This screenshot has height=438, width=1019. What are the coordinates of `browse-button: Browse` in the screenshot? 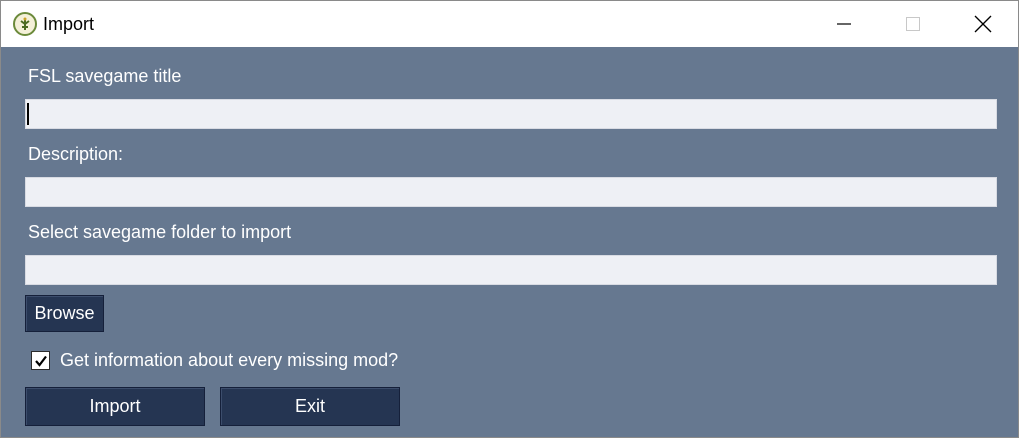 It's located at (64, 313).